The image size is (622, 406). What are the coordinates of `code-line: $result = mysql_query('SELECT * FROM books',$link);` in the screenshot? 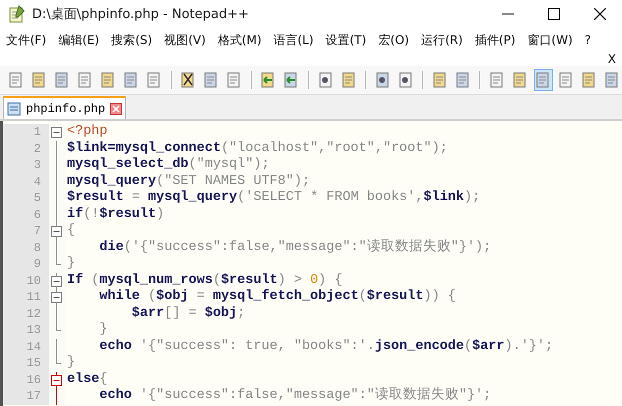 It's located at (273, 198).